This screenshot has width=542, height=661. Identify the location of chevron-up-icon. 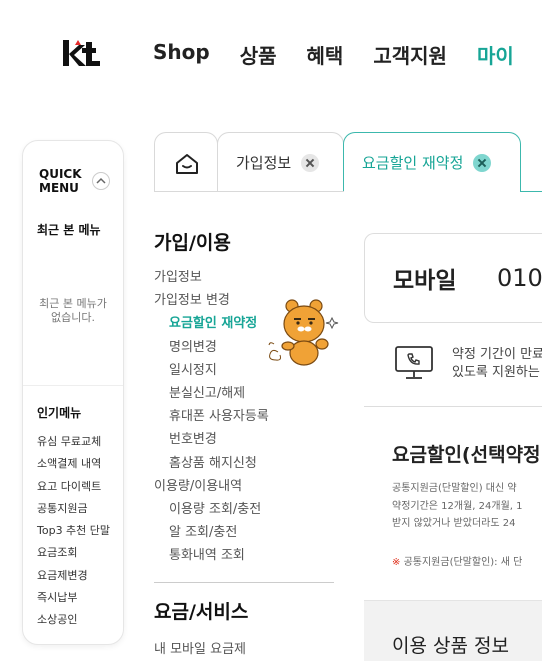
(101, 181).